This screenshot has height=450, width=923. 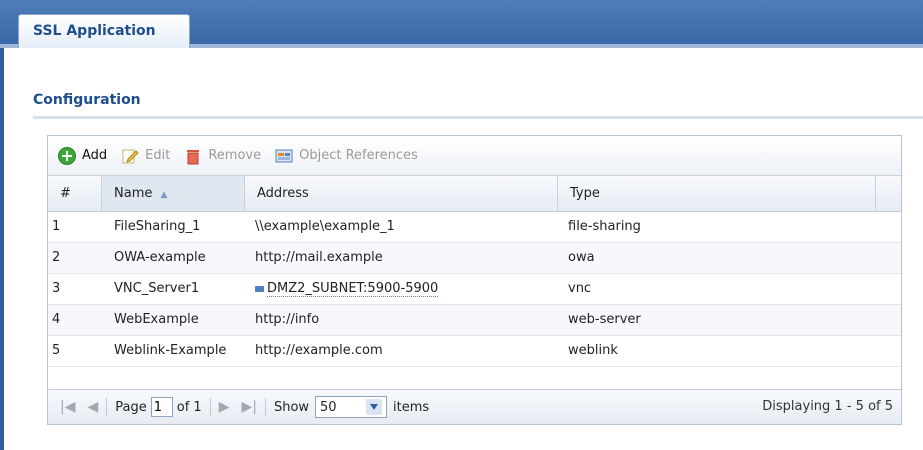 I want to click on row-type: vnc, so click(x=580, y=288).